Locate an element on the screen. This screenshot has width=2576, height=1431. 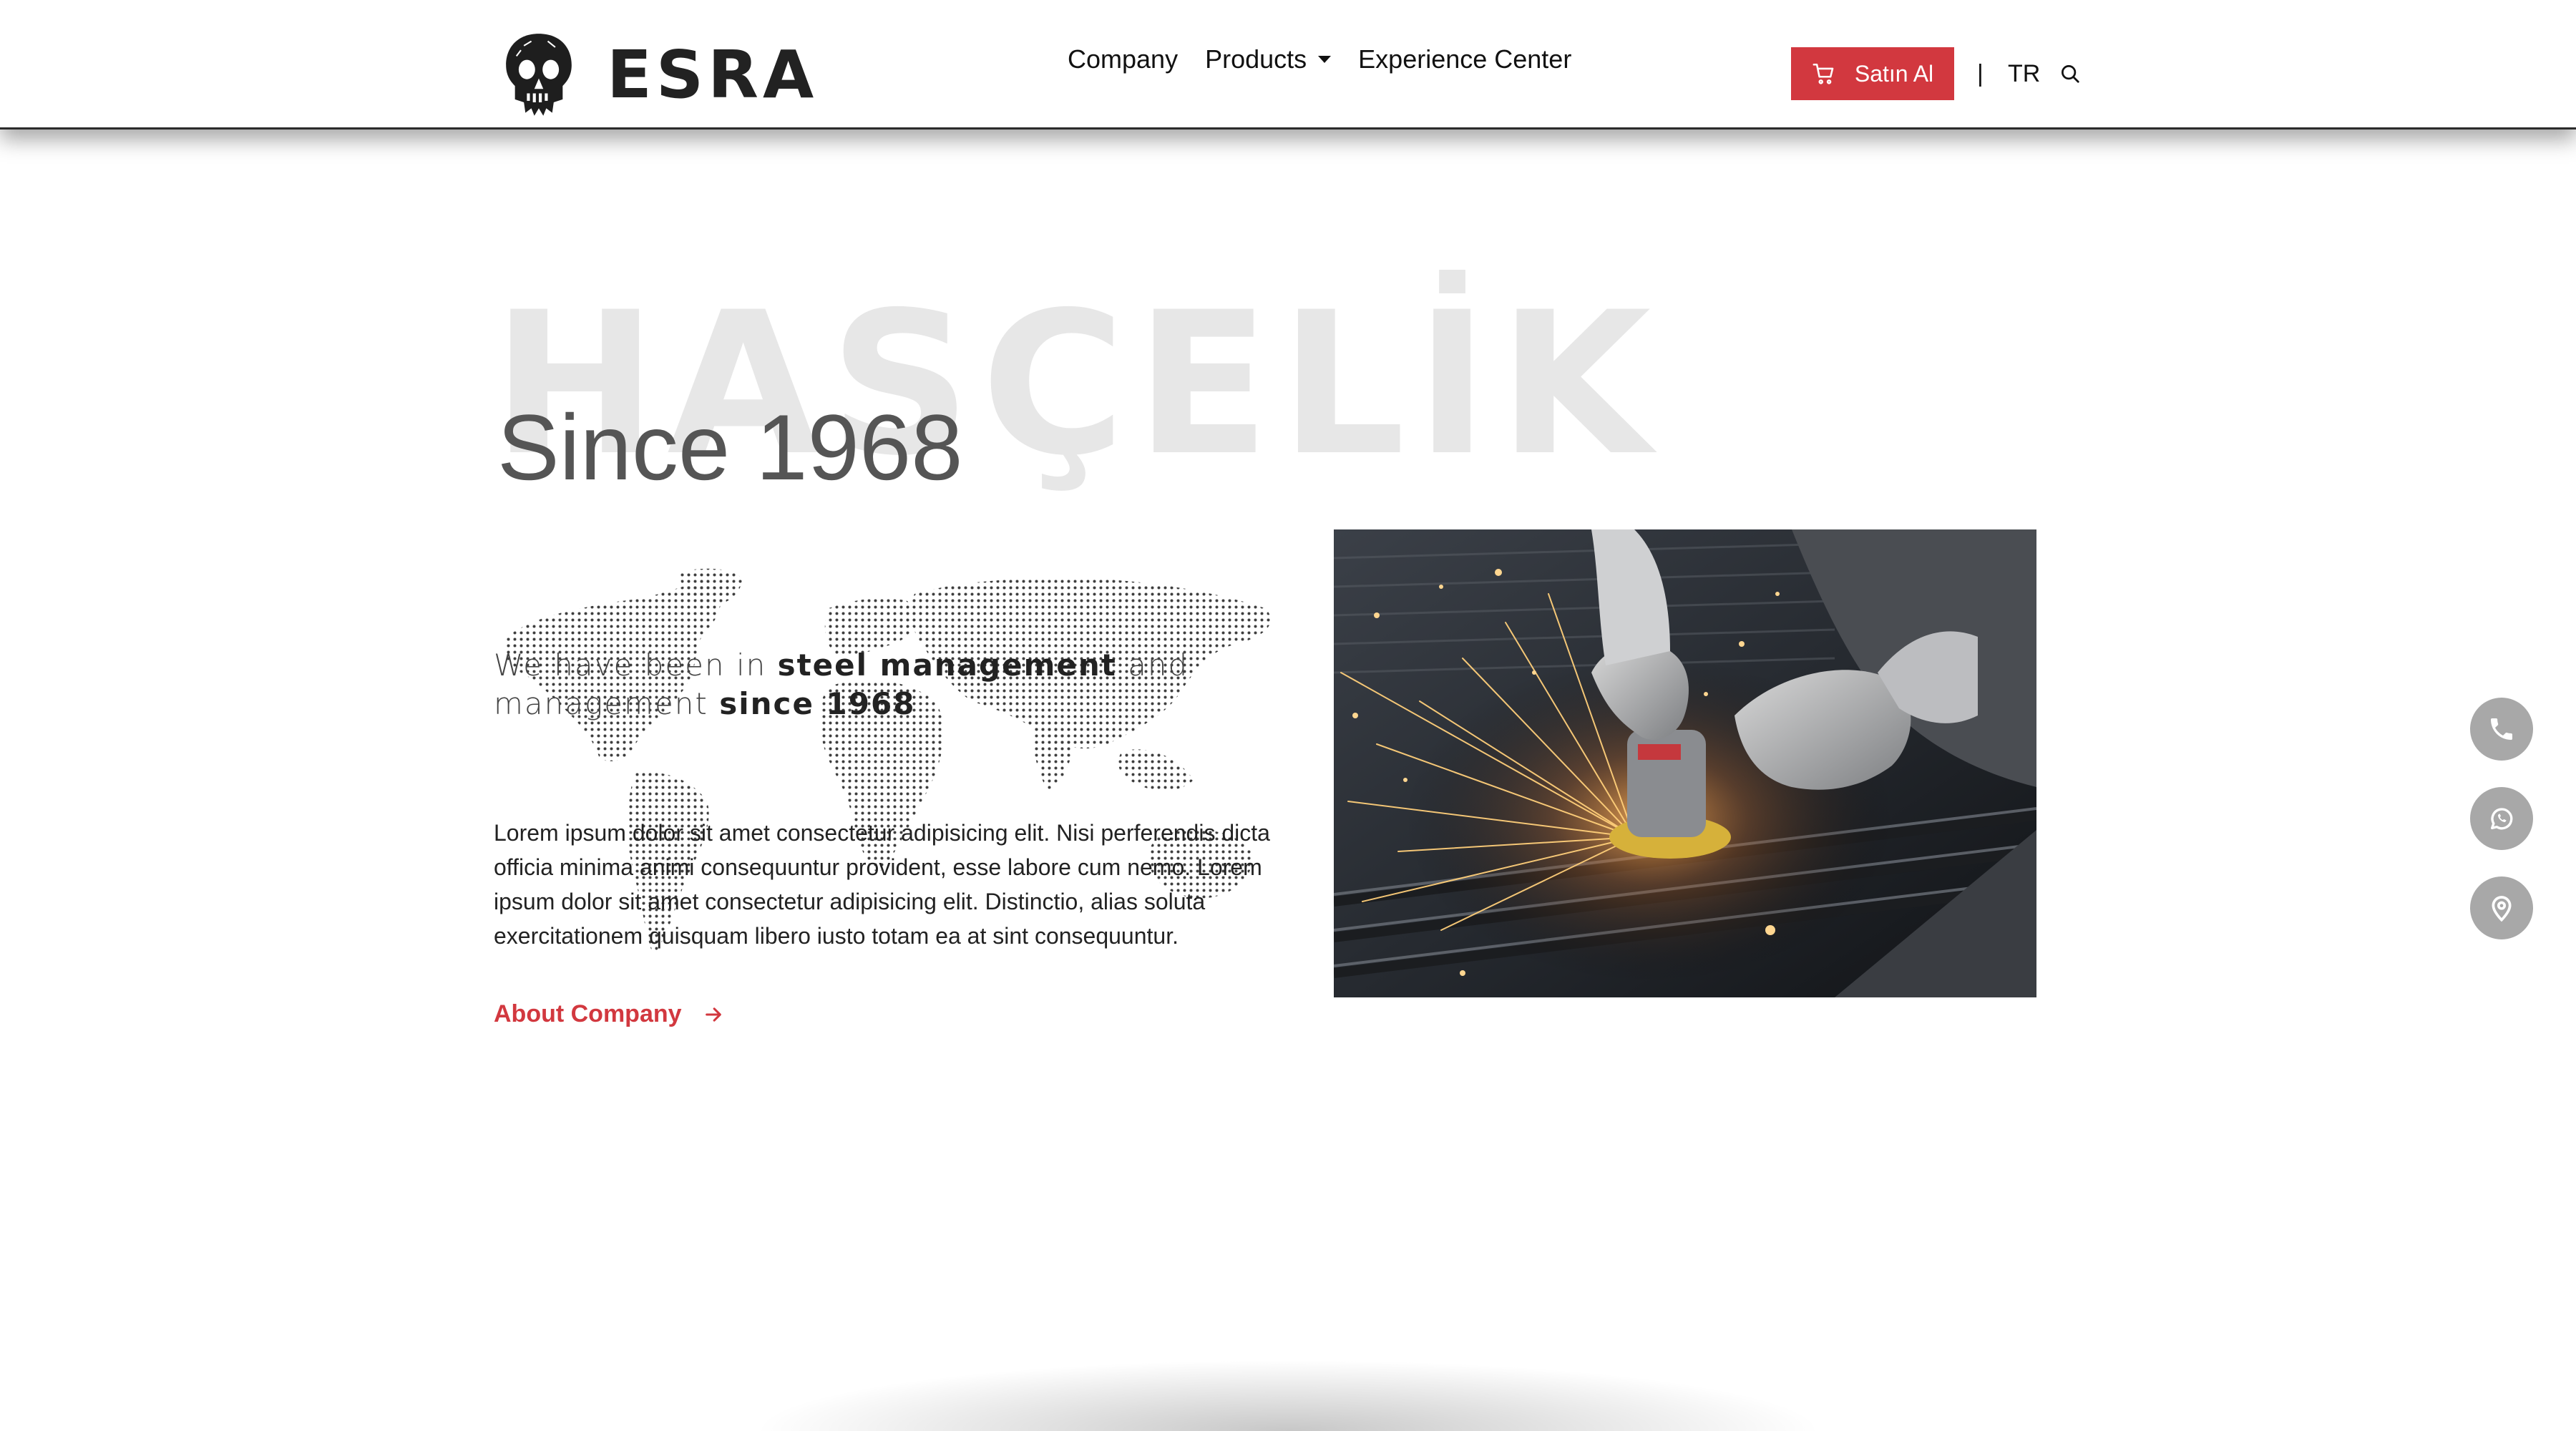
search-icon is located at coordinates (2070, 73).